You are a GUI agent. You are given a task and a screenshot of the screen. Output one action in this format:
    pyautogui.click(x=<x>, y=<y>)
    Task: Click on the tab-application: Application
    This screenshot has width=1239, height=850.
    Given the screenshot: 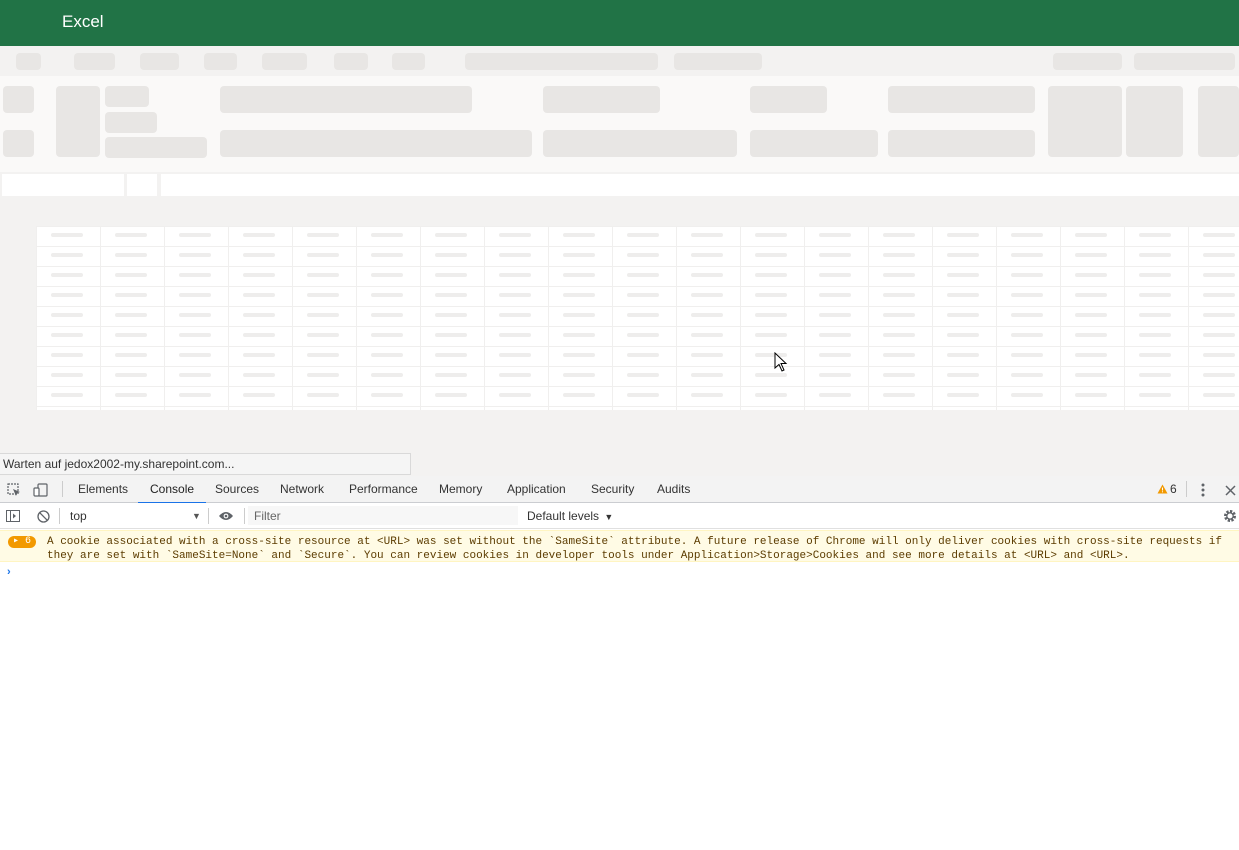 What is the action you would take?
    pyautogui.click(x=536, y=489)
    